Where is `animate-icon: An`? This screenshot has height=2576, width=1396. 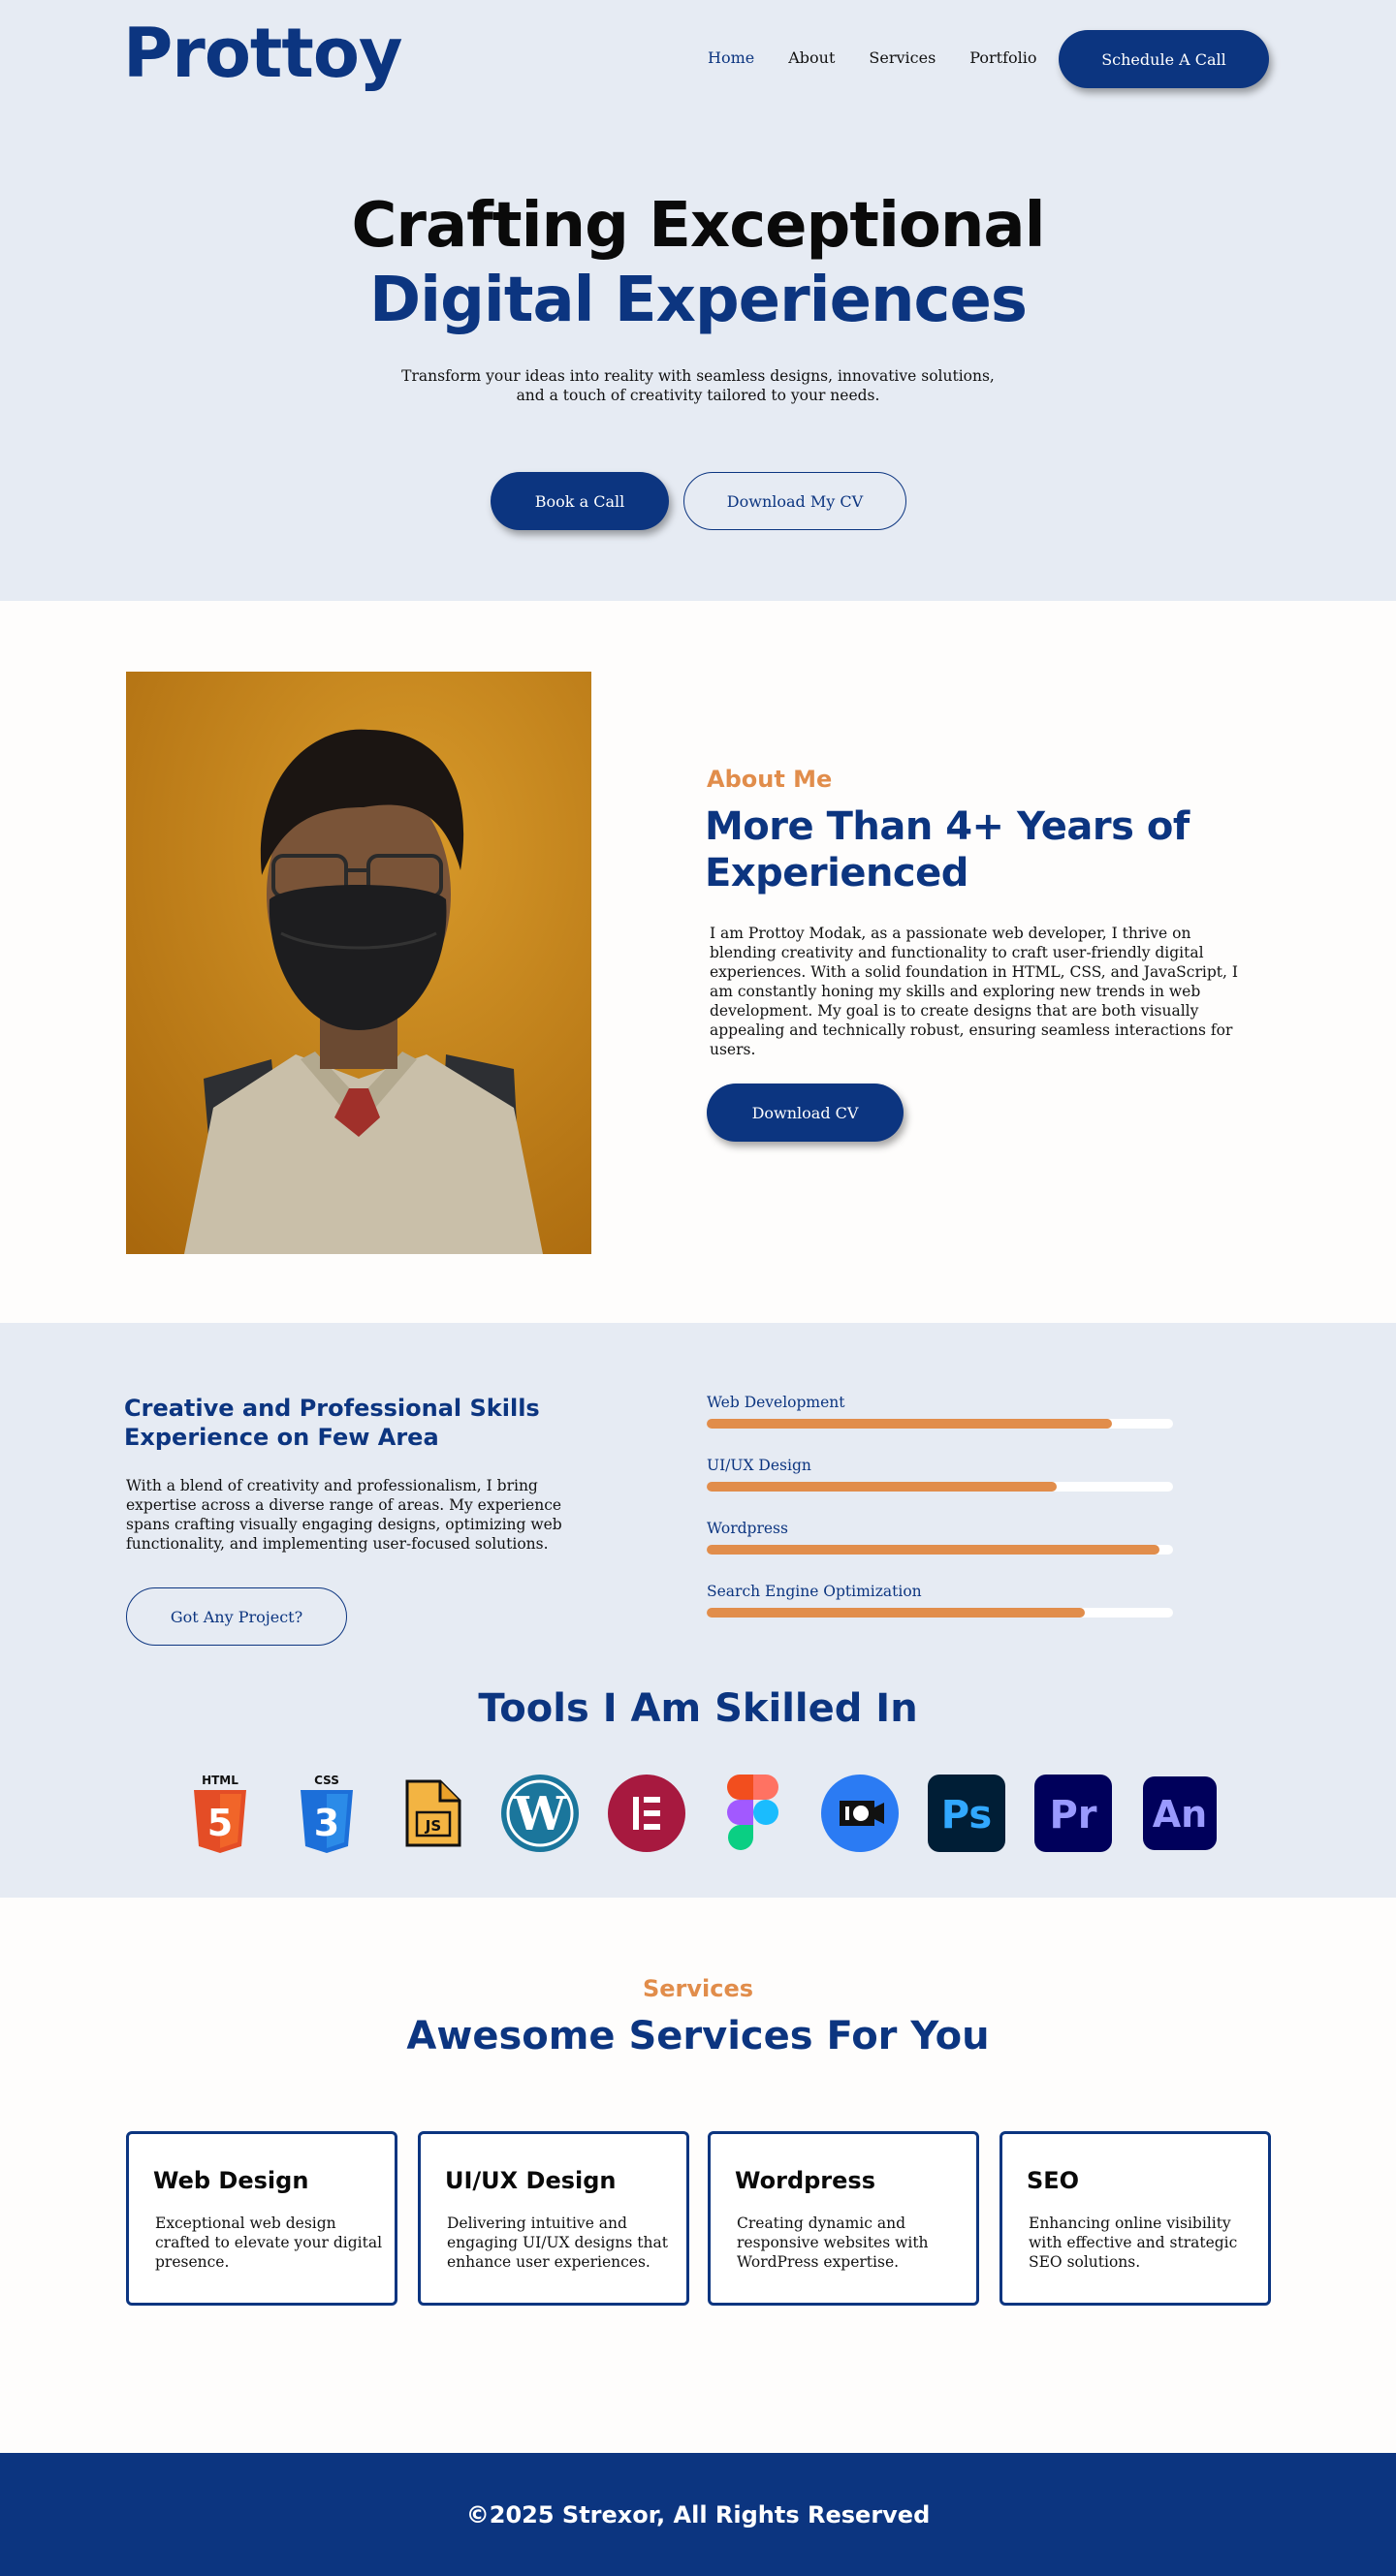
animate-icon: An is located at coordinates (1180, 1813).